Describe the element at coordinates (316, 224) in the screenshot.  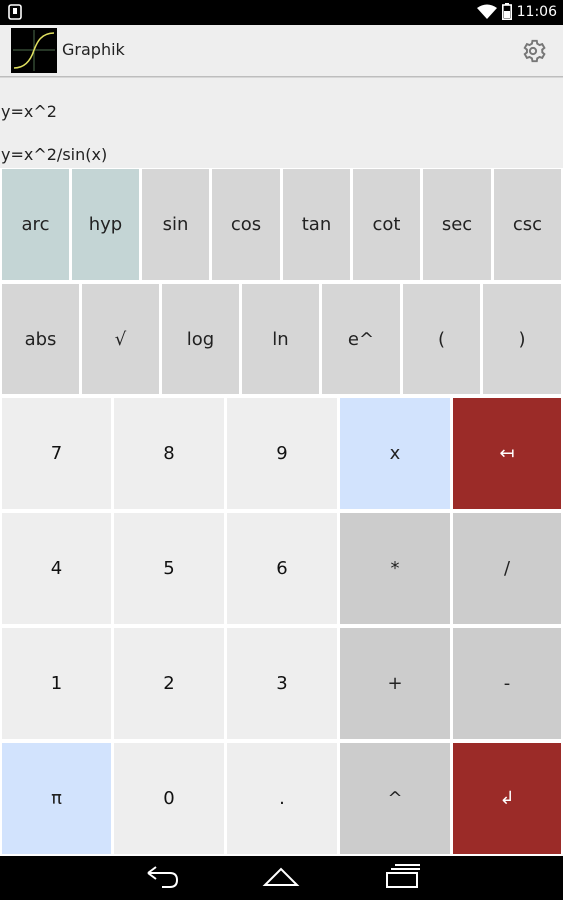
I see `tan-key: tan` at that location.